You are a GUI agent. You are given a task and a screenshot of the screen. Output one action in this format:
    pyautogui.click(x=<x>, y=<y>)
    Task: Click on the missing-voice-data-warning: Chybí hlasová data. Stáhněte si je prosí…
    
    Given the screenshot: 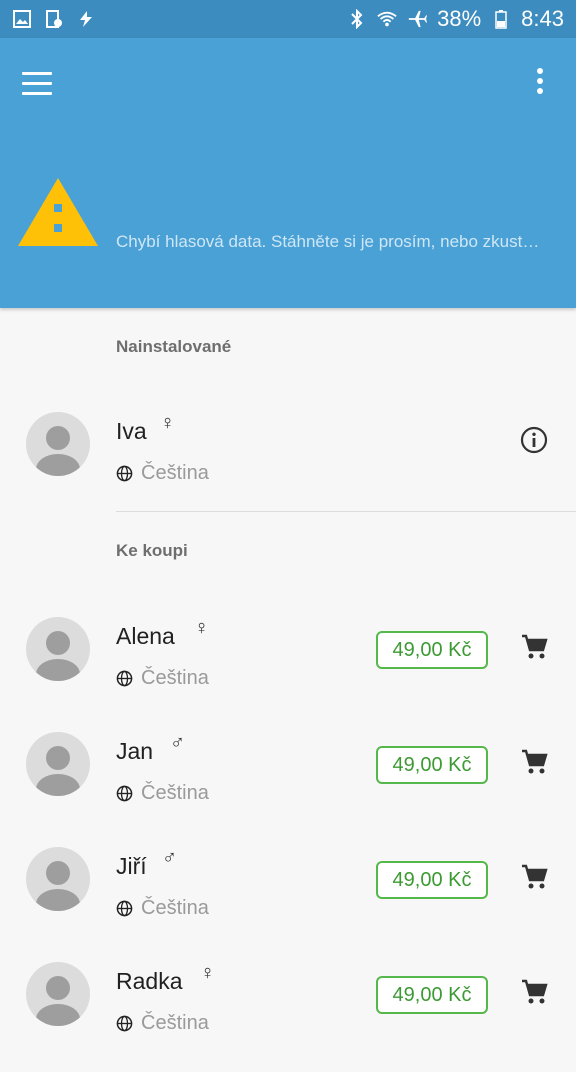 What is the action you would take?
    pyautogui.click(x=328, y=241)
    